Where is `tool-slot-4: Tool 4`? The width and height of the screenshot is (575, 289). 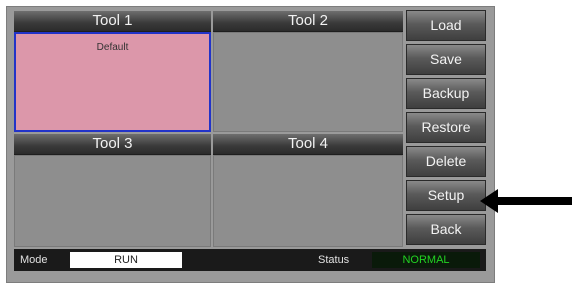
tool-slot-4: Tool 4 is located at coordinates (308, 190).